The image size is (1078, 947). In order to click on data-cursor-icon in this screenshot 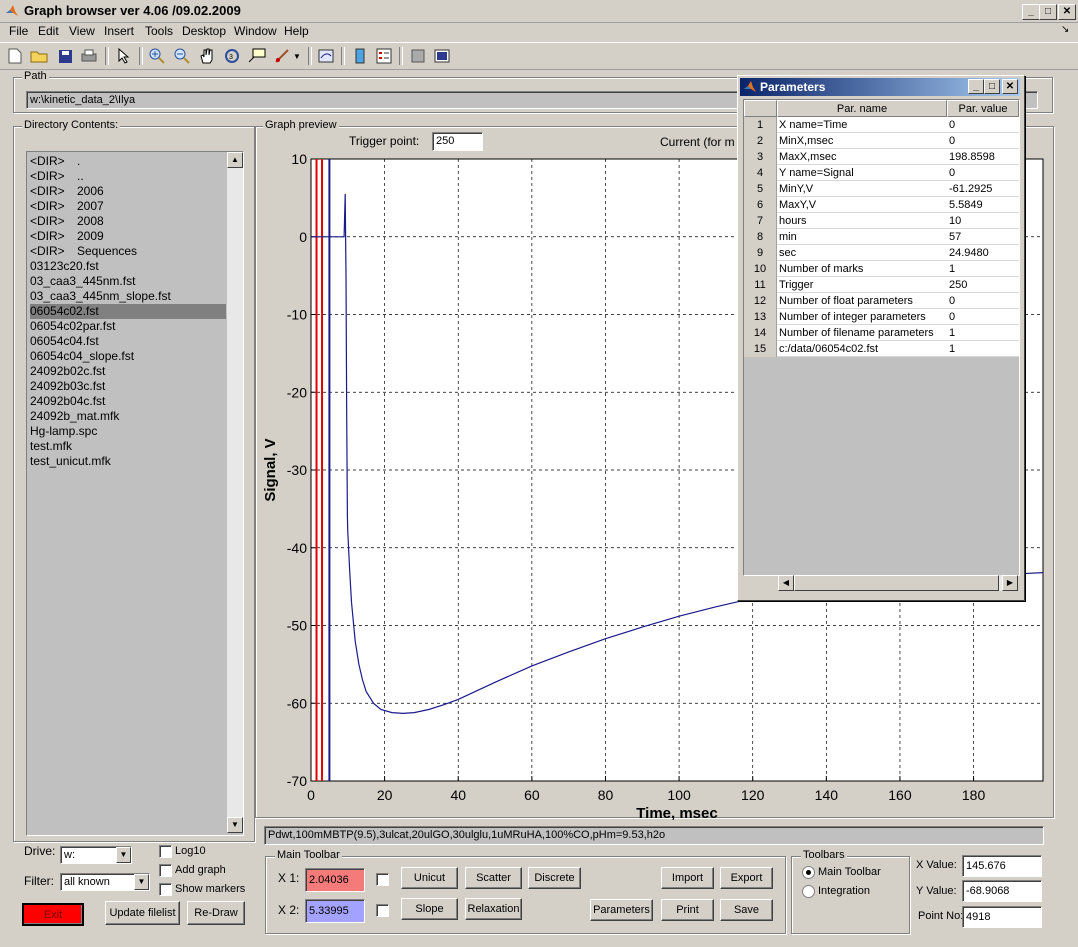, I will do `click(257, 56)`.